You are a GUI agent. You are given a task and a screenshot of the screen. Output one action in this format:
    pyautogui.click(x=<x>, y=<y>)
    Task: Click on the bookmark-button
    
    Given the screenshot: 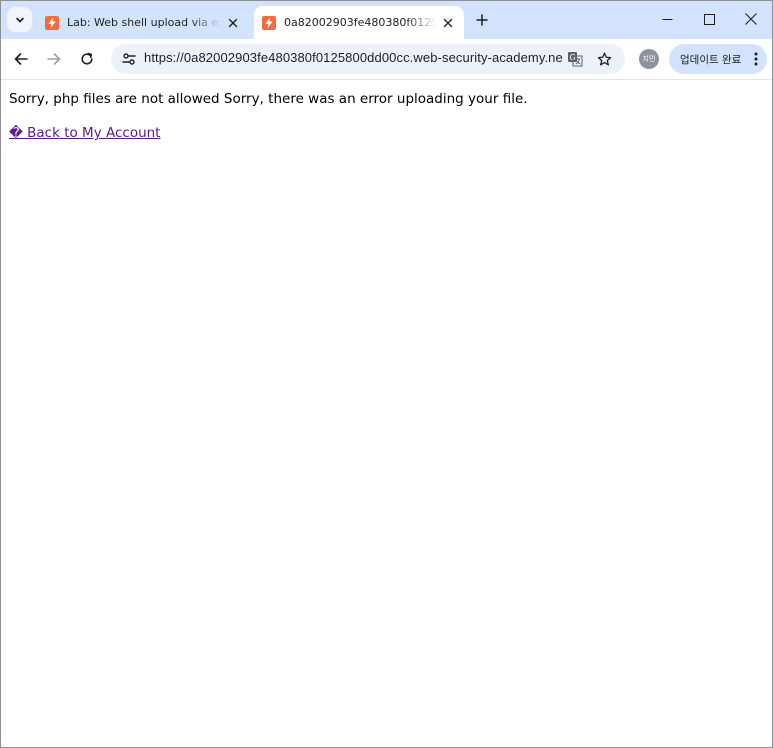 What is the action you would take?
    pyautogui.click(x=604, y=59)
    